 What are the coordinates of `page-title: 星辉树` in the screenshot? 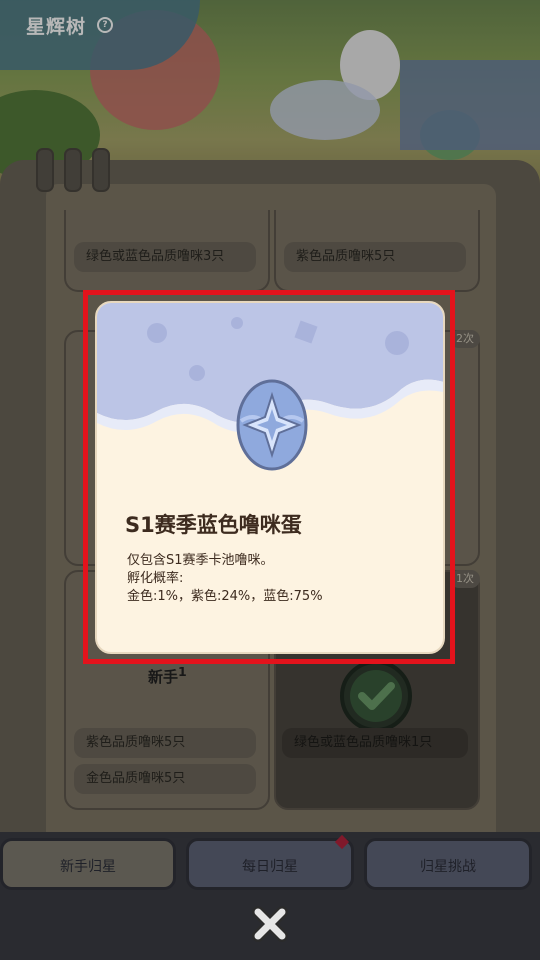 It's located at (56, 27).